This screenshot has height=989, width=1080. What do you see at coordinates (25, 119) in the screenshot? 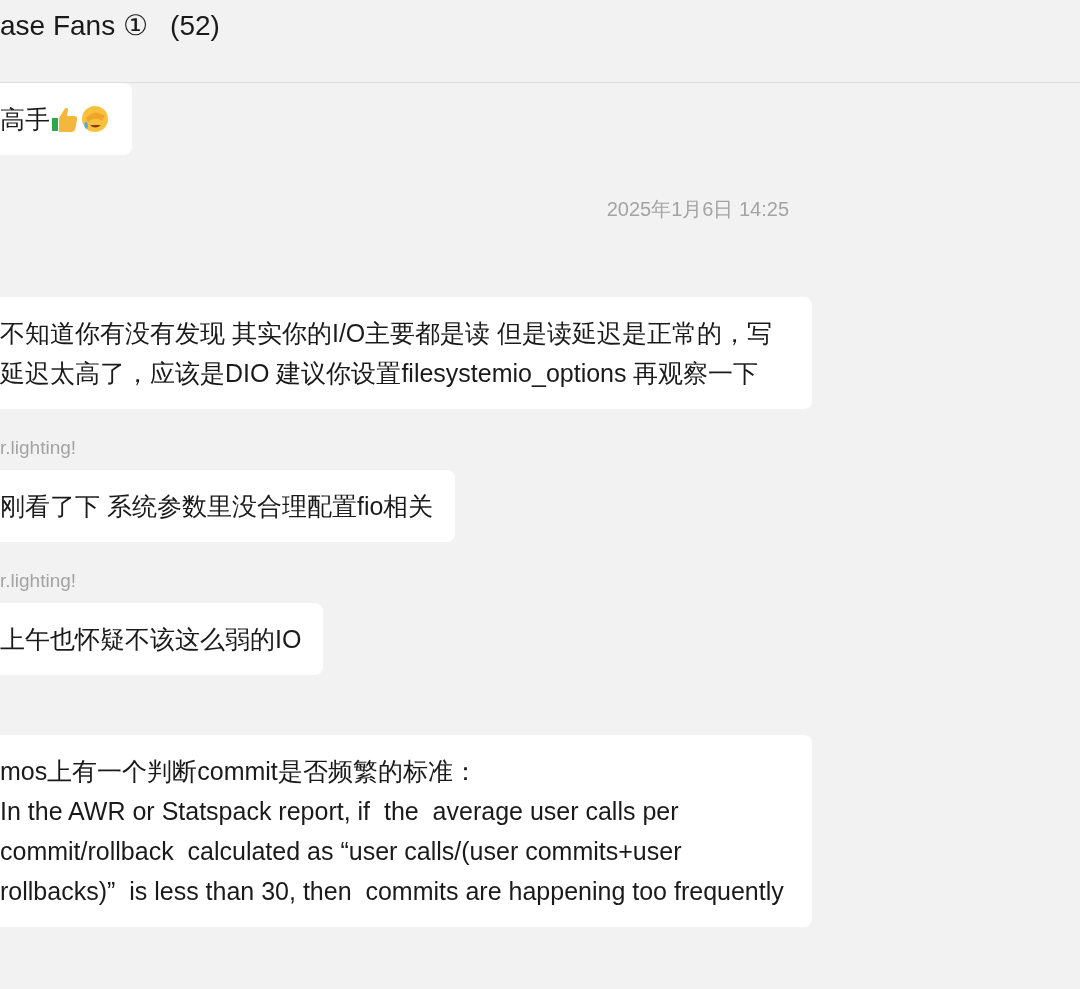
I see `message-text: 高手` at bounding box center [25, 119].